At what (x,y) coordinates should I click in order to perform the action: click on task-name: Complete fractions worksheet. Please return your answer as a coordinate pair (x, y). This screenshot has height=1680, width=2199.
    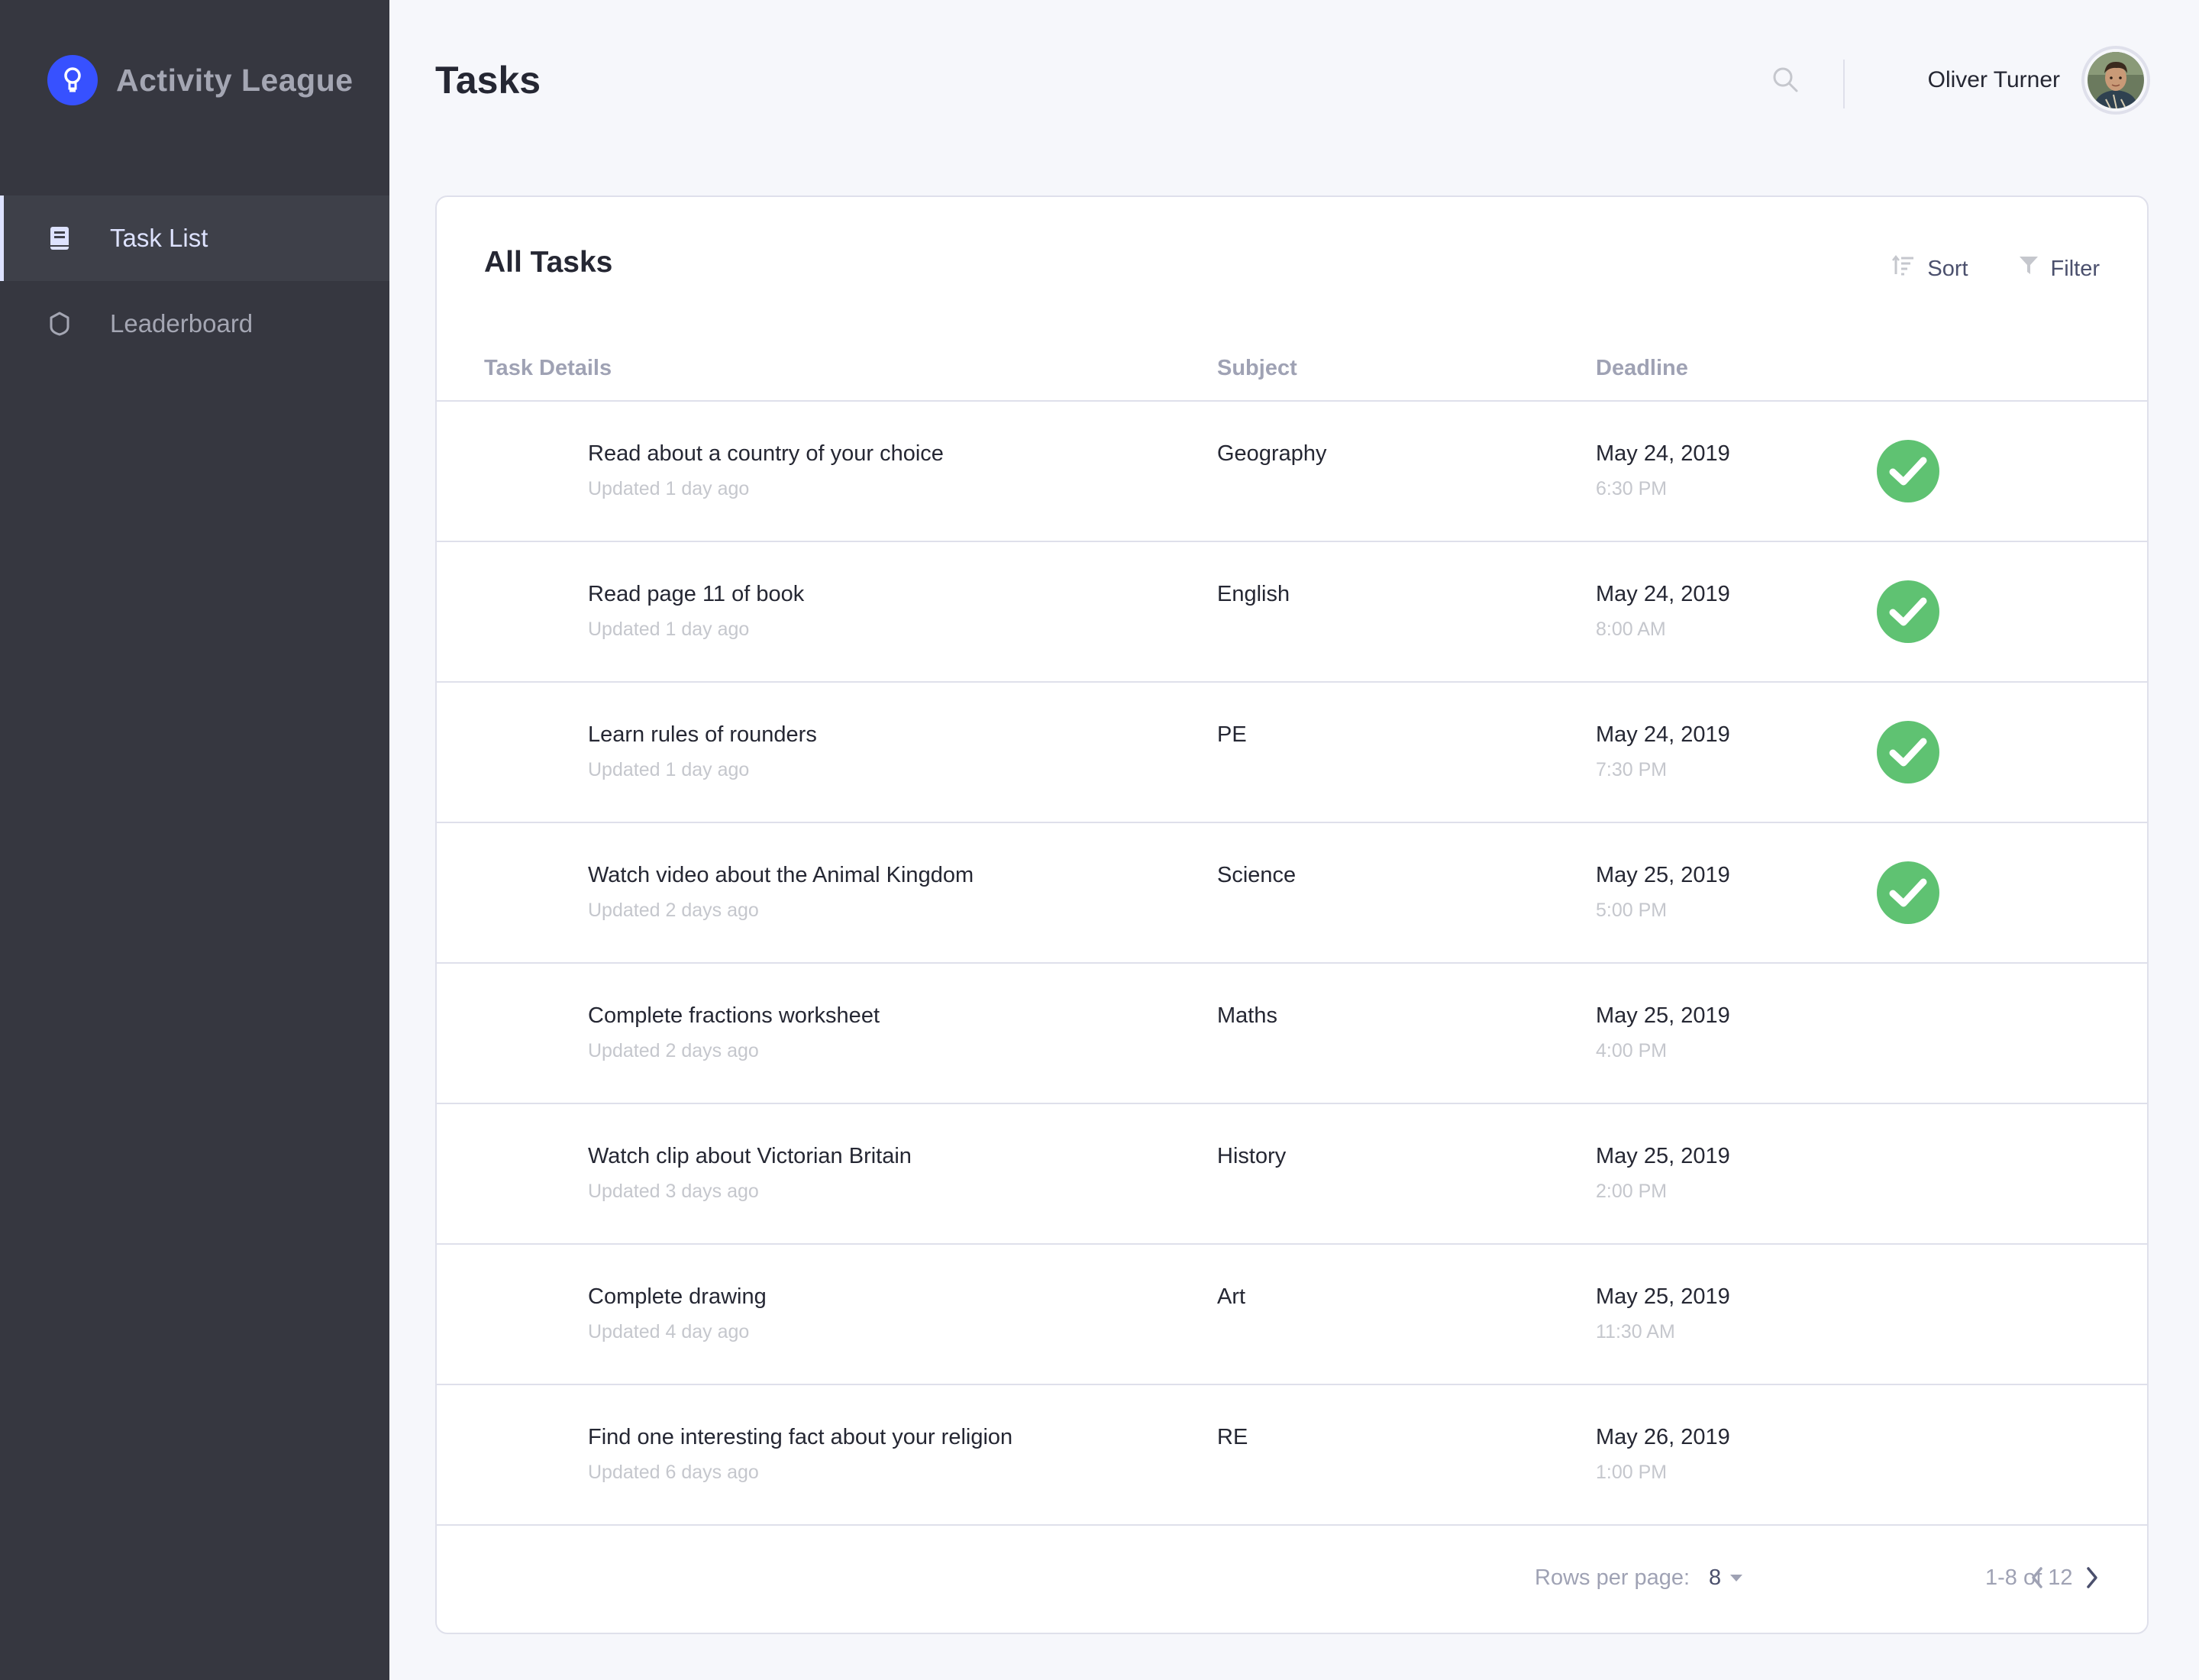
    Looking at the image, I should click on (734, 1016).